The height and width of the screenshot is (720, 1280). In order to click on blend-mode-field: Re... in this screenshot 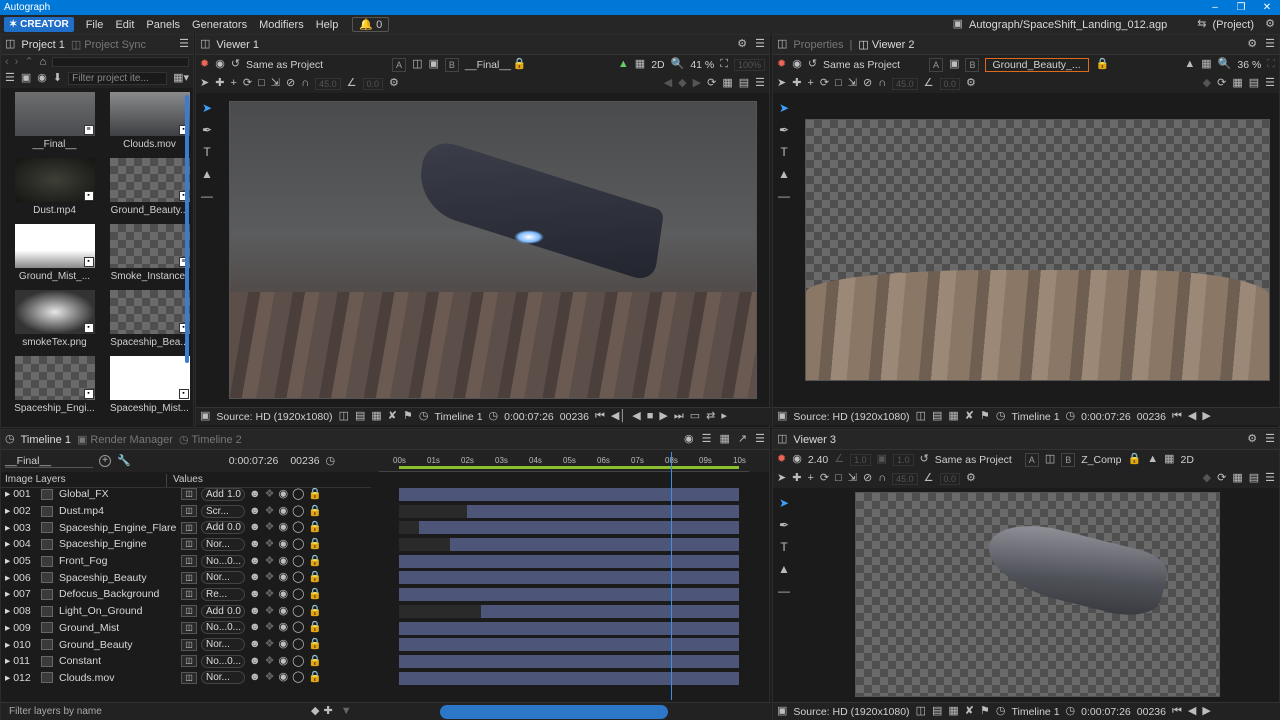, I will do `click(223, 594)`.